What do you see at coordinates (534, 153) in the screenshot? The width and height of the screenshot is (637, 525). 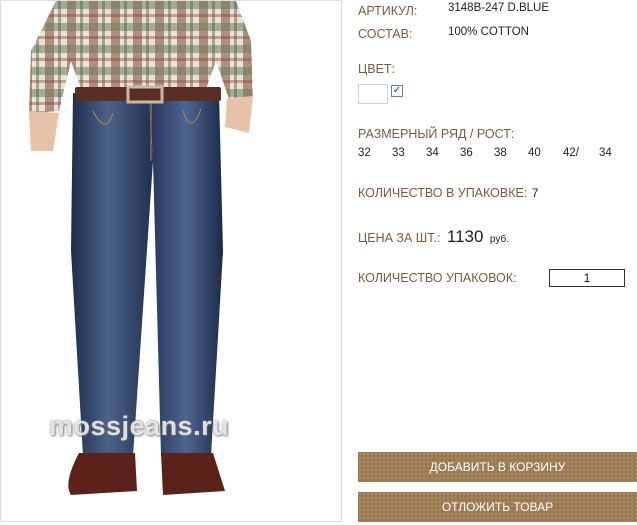 I see `size-item: 40` at bounding box center [534, 153].